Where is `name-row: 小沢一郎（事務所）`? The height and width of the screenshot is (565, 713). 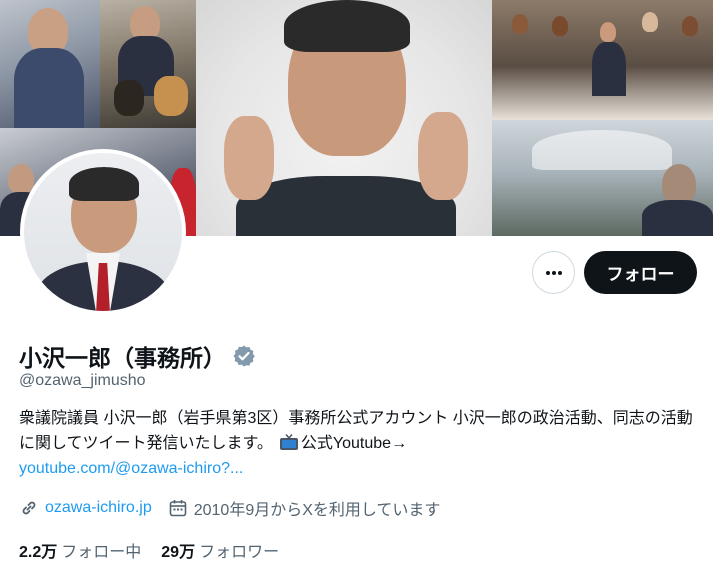 name-row: 小沢一郎（事務所） is located at coordinates (137, 356).